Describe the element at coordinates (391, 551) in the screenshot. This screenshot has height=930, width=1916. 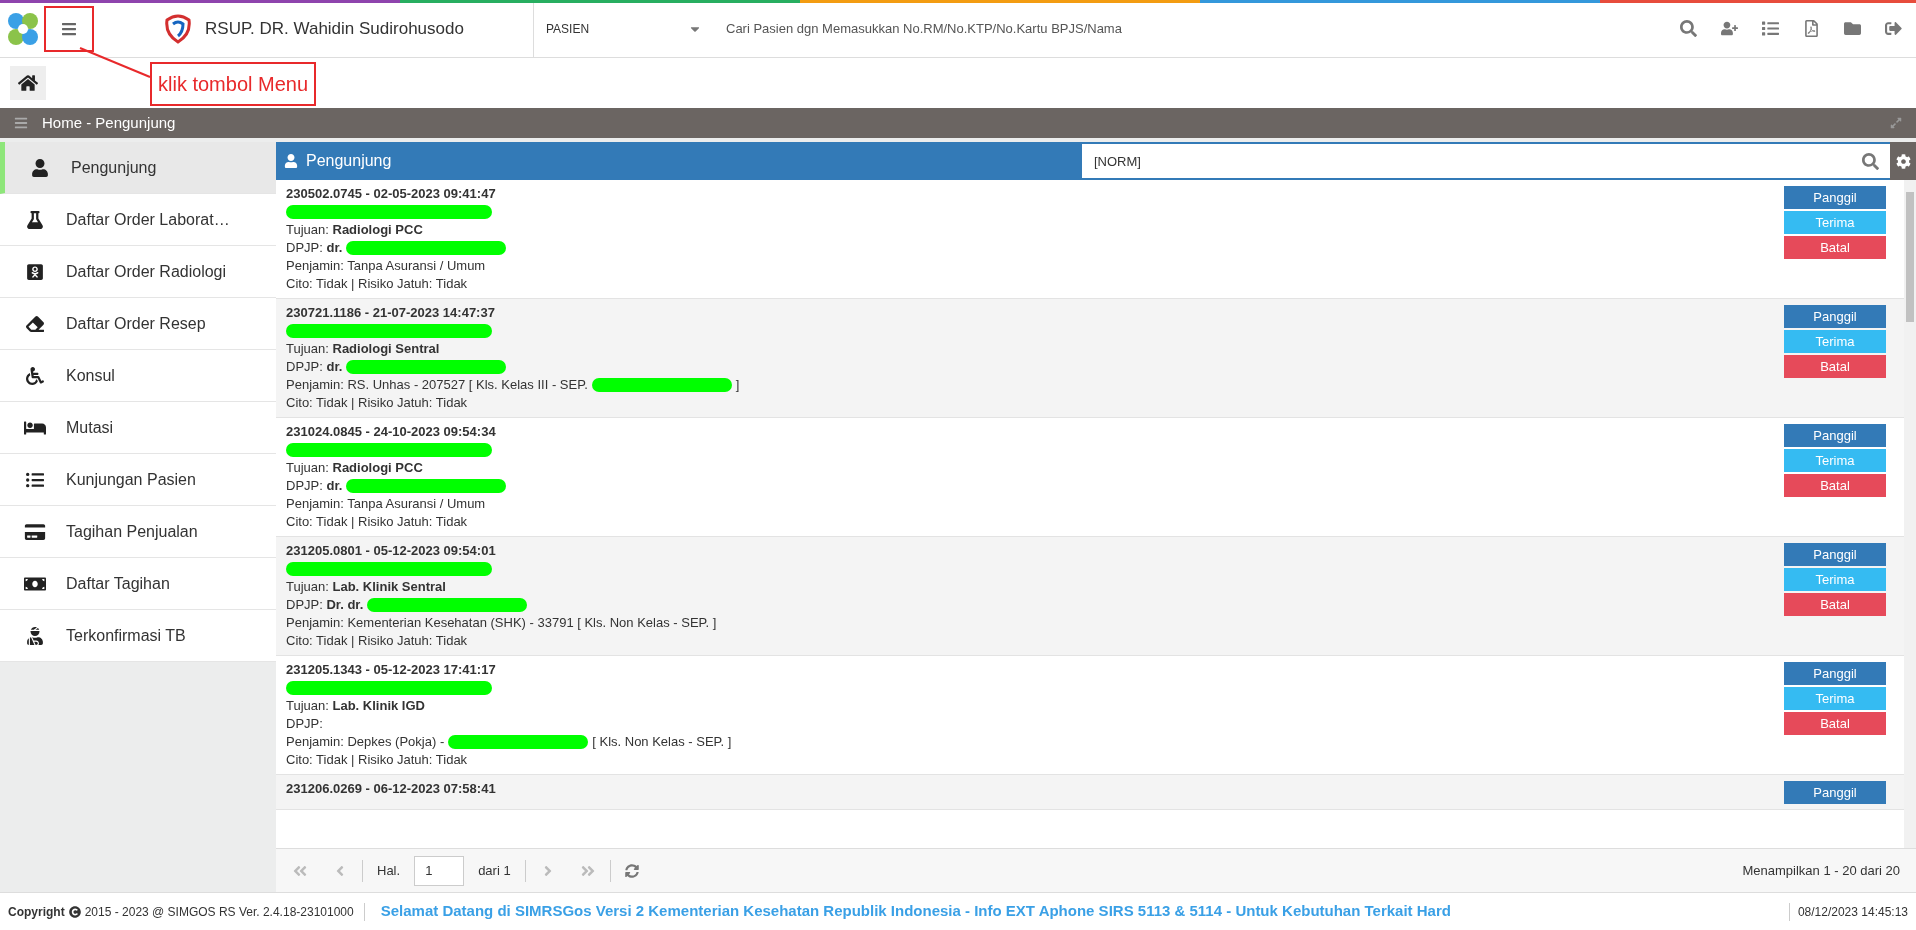
I see `visit-header: 231205.0801 - 05-12-2023 09:54:01` at that location.